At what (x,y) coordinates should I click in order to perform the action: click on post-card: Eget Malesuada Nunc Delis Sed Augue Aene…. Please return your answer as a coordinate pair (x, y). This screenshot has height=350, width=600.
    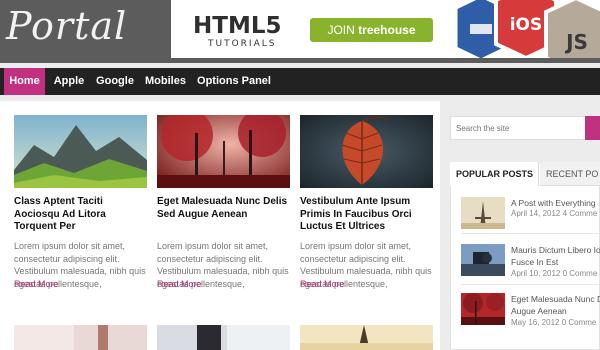
    Looking at the image, I should click on (223, 202).